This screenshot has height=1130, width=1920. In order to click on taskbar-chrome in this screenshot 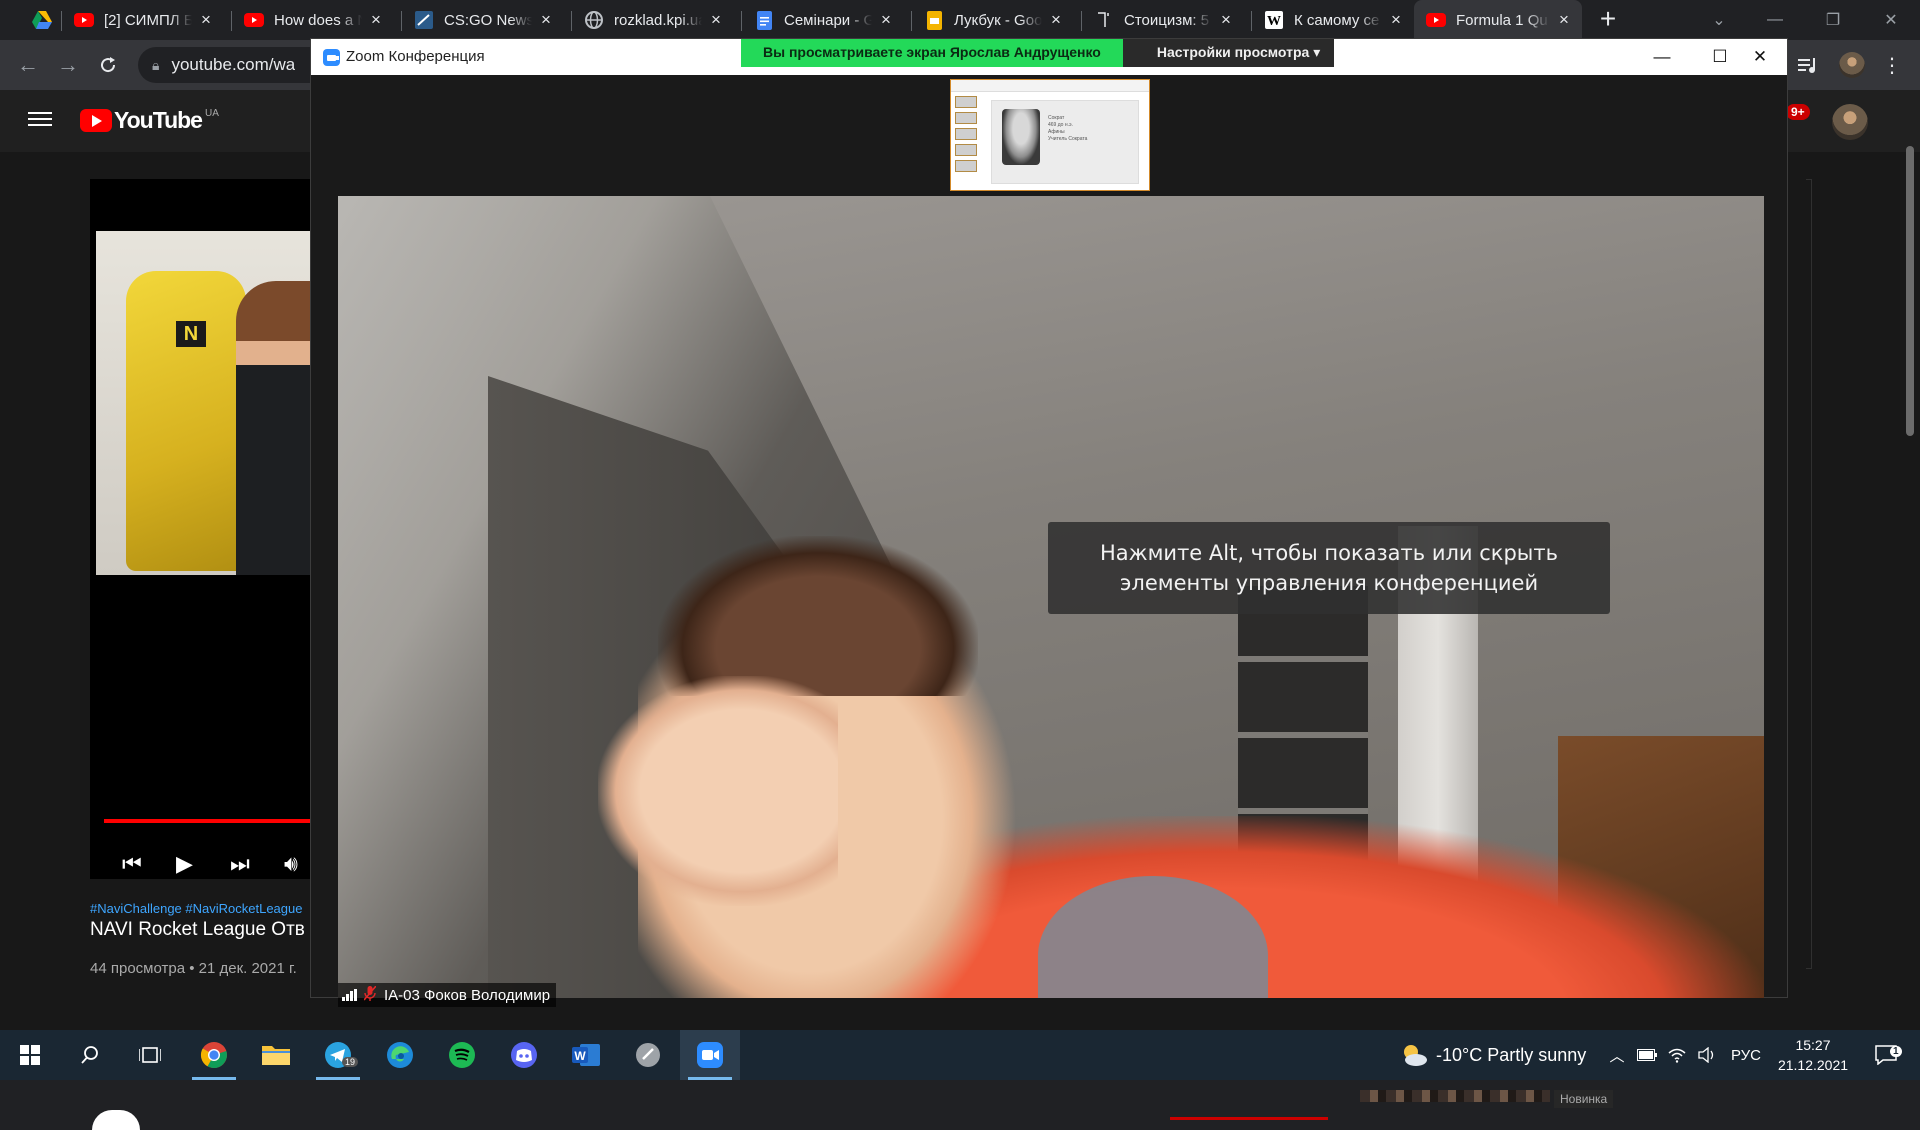, I will do `click(214, 1055)`.